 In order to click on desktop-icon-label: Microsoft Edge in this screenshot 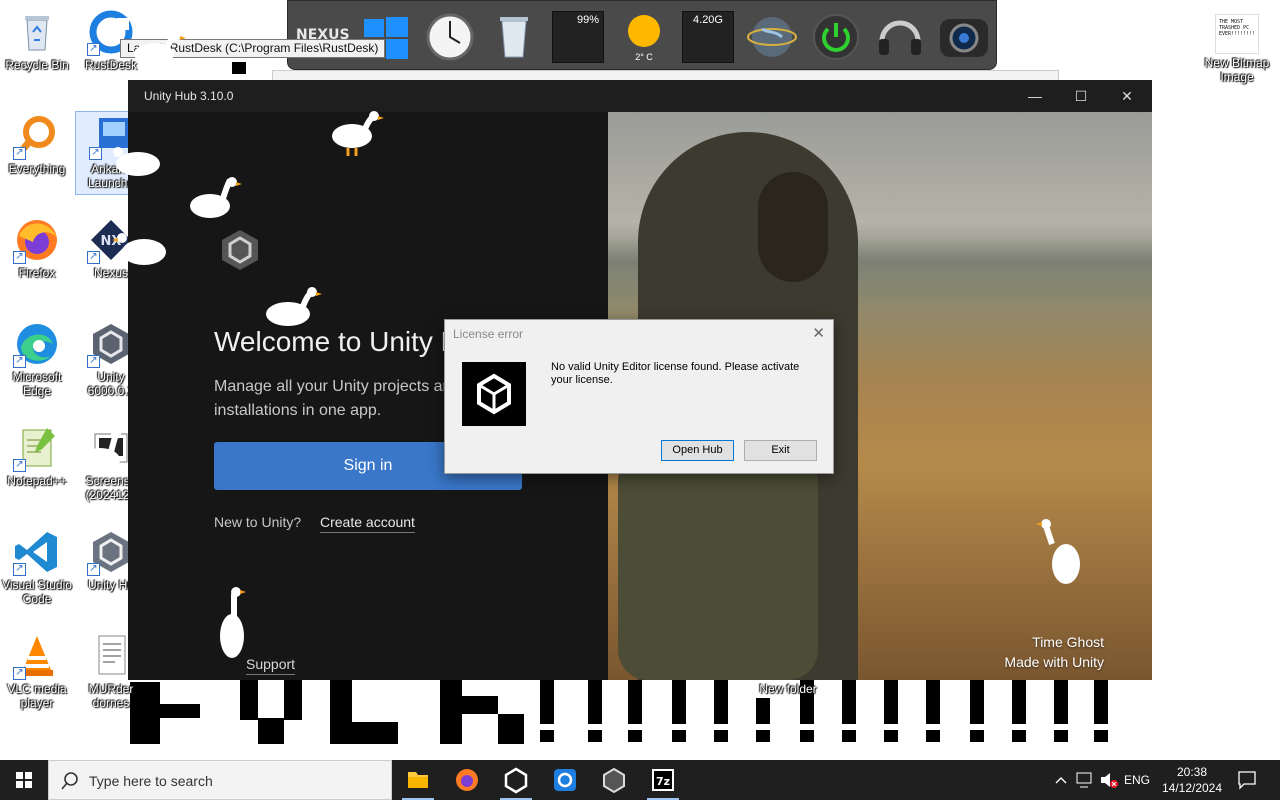, I will do `click(37, 384)`.